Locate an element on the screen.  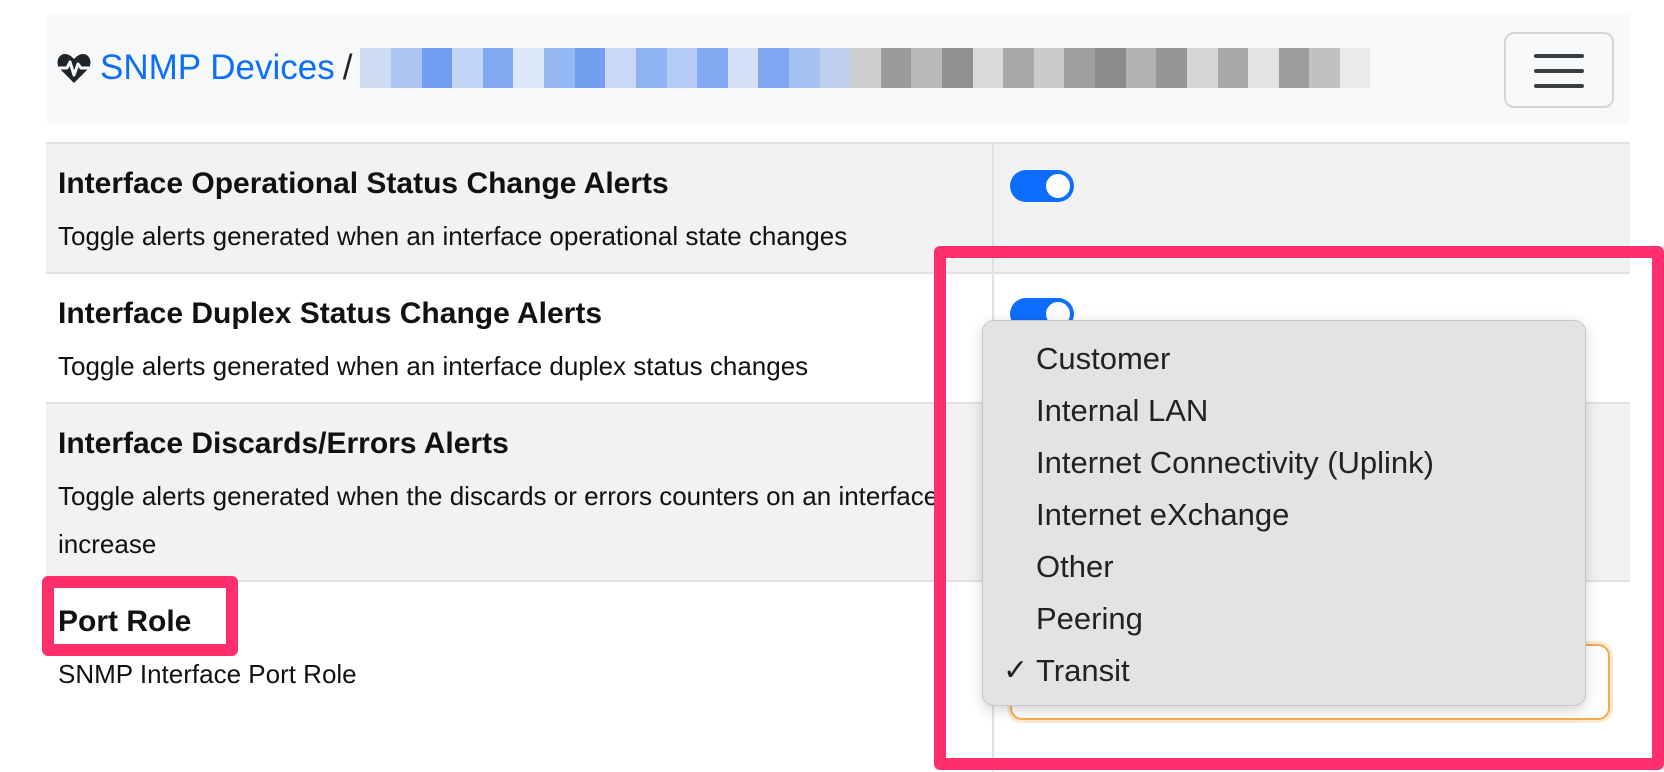
toggle-knob is located at coordinates (1058, 186).